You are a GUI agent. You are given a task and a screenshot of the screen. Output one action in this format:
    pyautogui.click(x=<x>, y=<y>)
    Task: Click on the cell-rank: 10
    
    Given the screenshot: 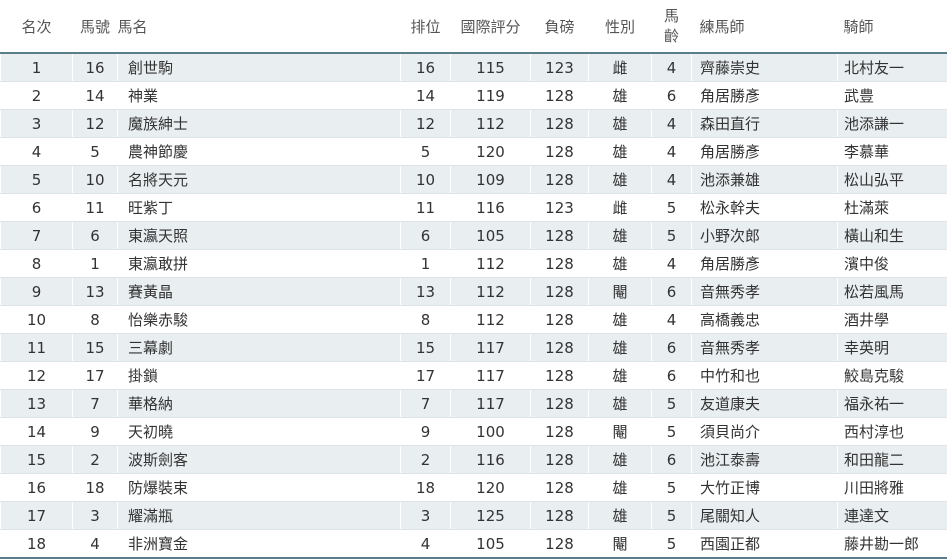 What is the action you would take?
    pyautogui.click(x=37, y=320)
    